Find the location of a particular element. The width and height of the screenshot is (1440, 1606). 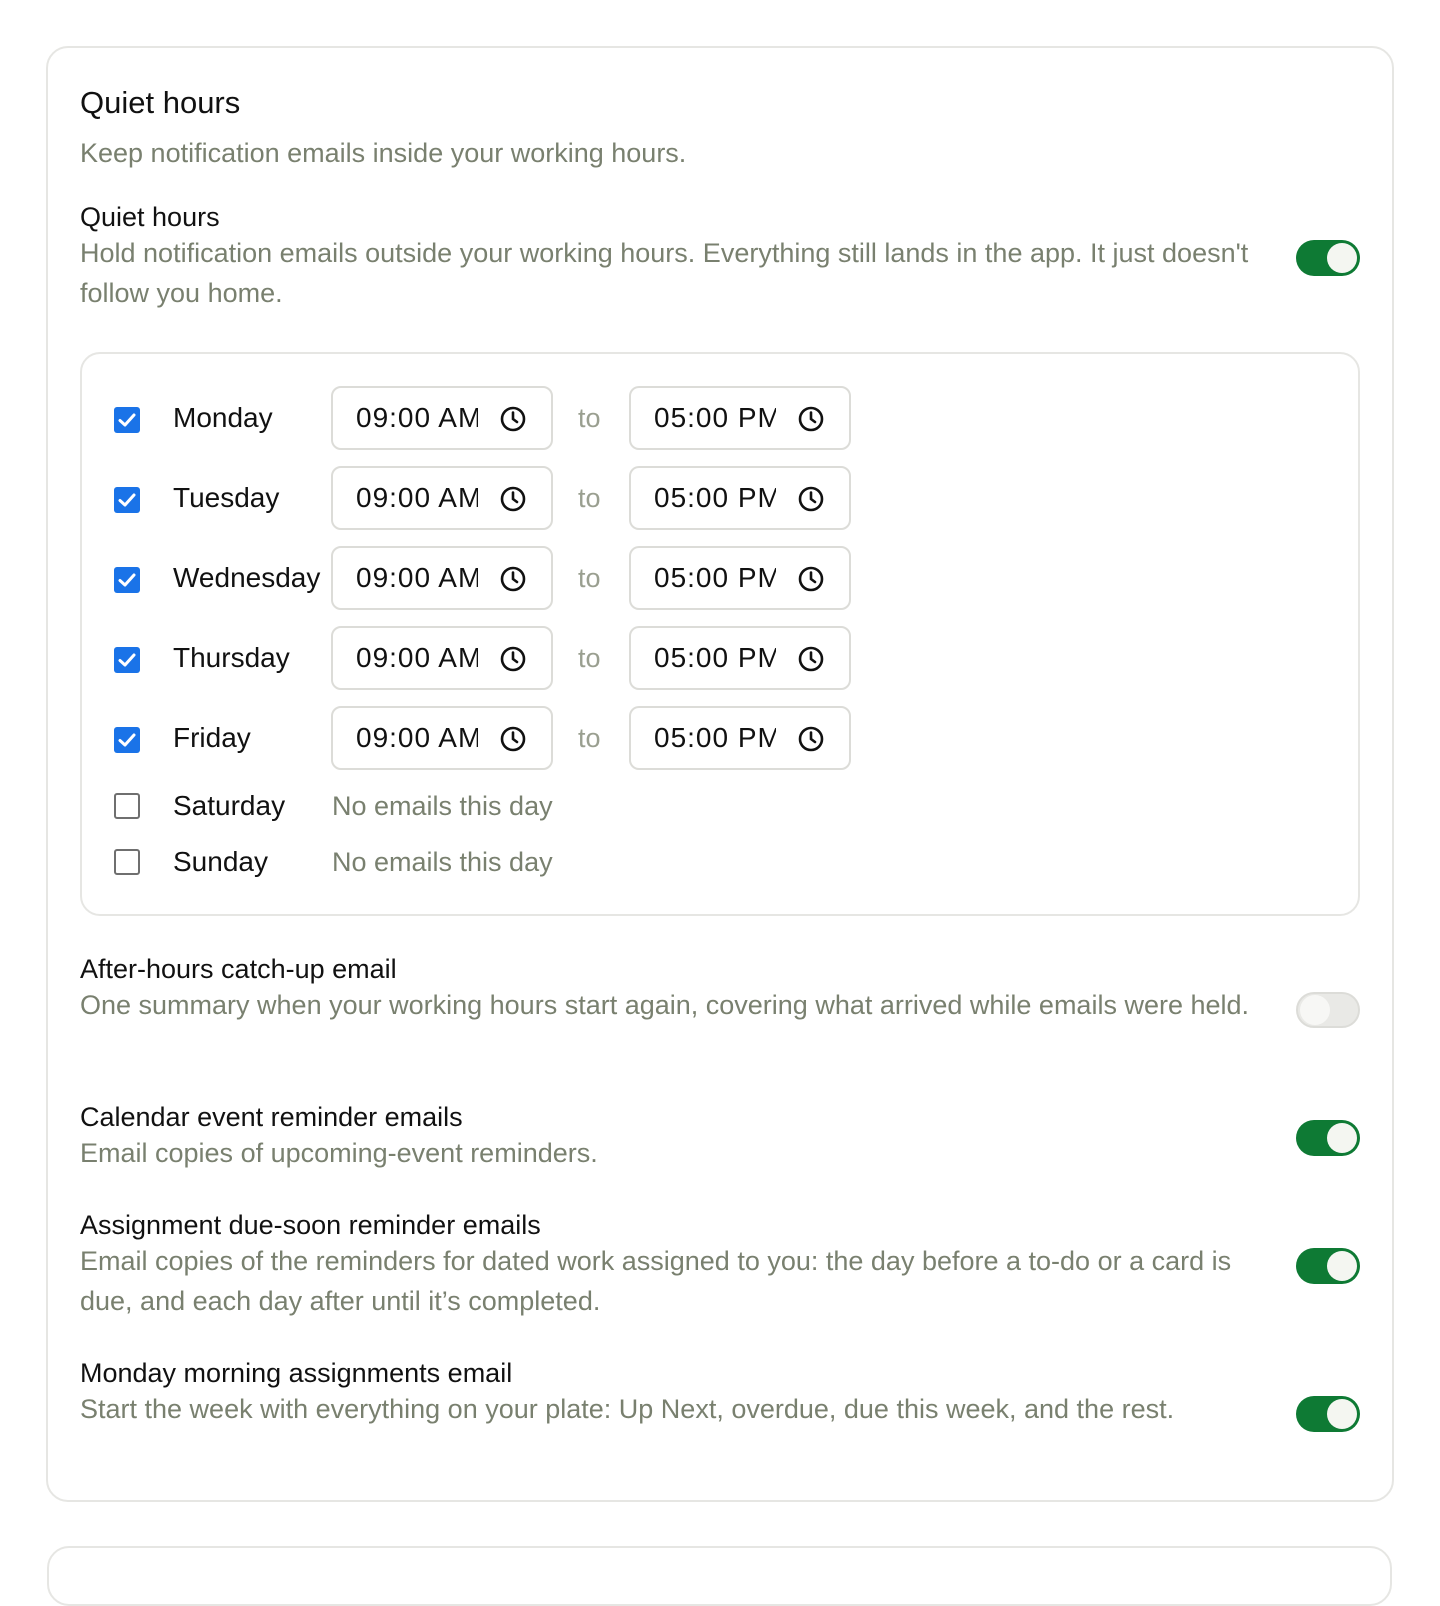

monday-morning-assignments-toggle is located at coordinates (1328, 1414).